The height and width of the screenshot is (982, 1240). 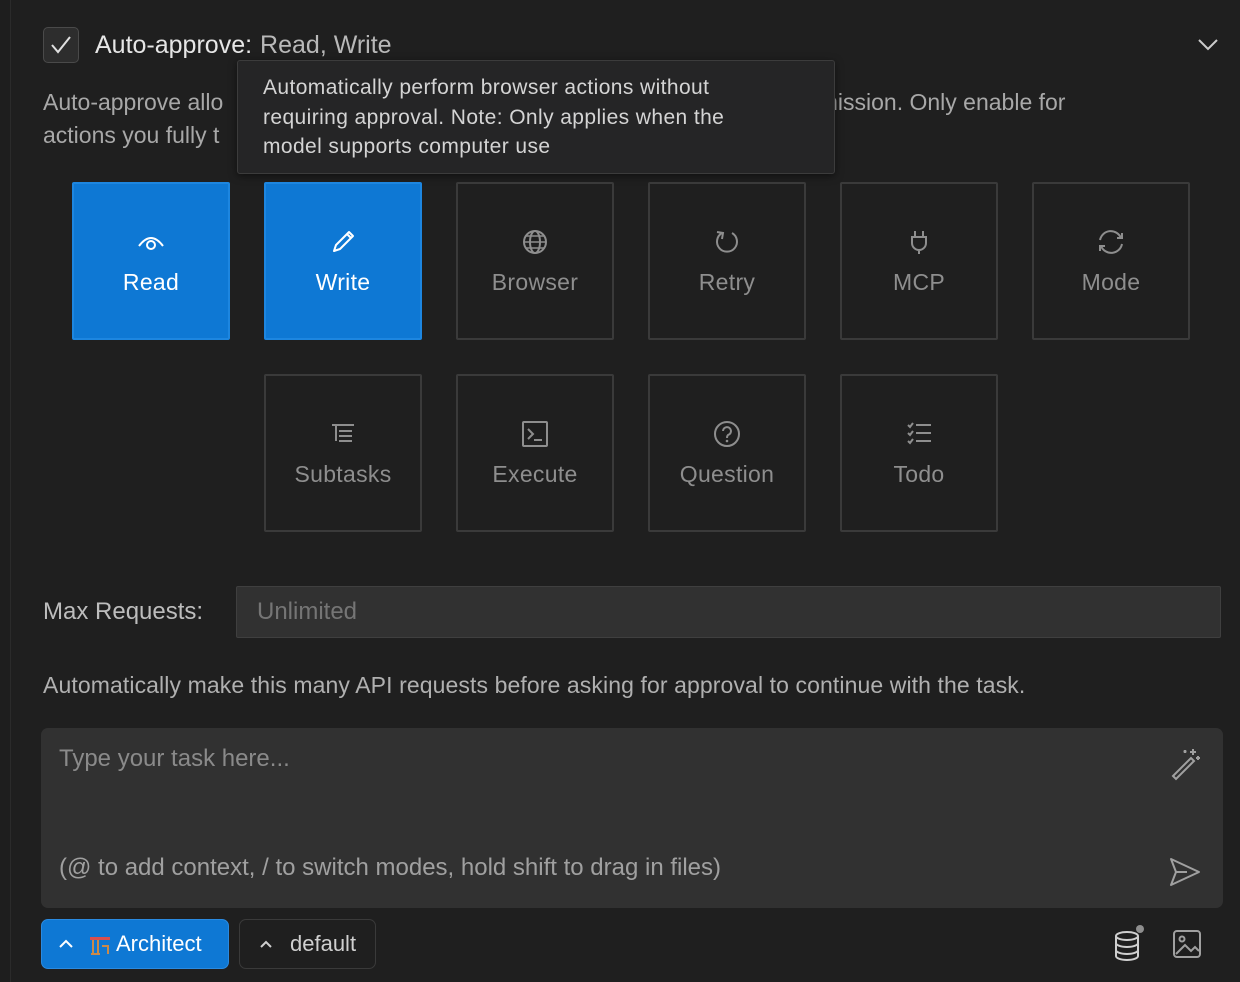 What do you see at coordinates (174, 44) in the screenshot?
I see `auto-approve-label: Auto-approve:` at bounding box center [174, 44].